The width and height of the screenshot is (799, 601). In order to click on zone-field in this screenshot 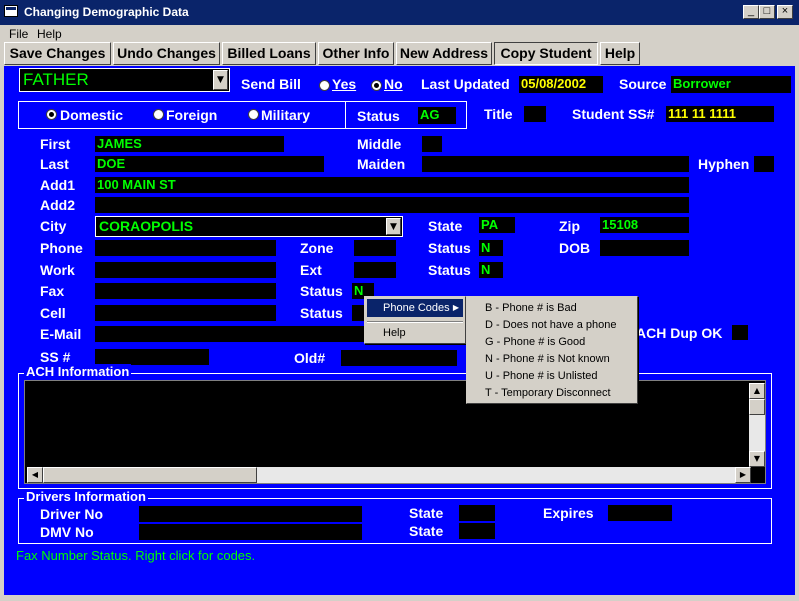, I will do `click(375, 248)`.